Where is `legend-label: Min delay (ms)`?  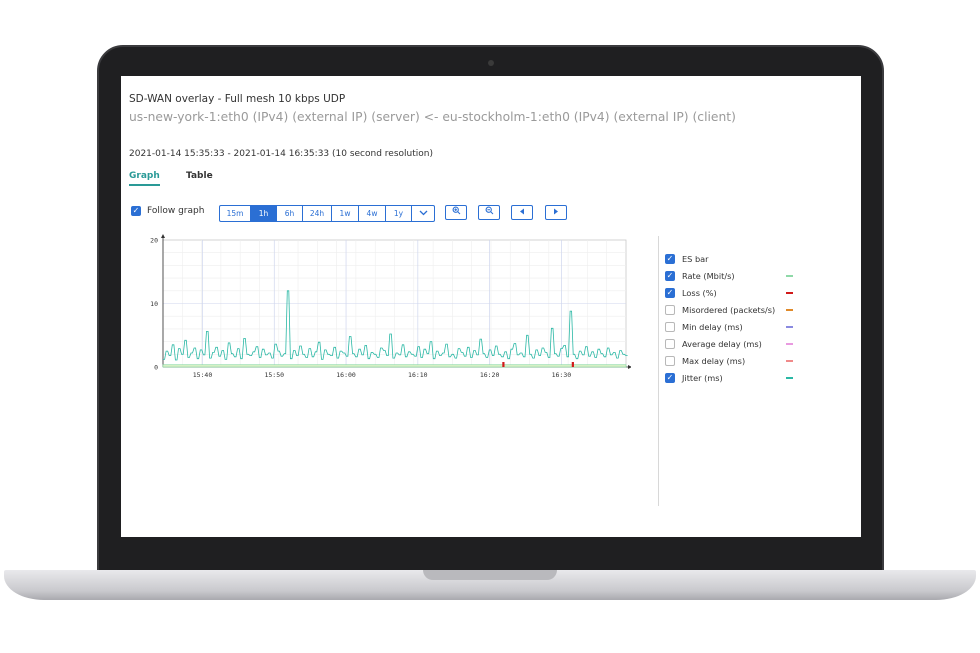 legend-label: Min delay (ms) is located at coordinates (712, 326).